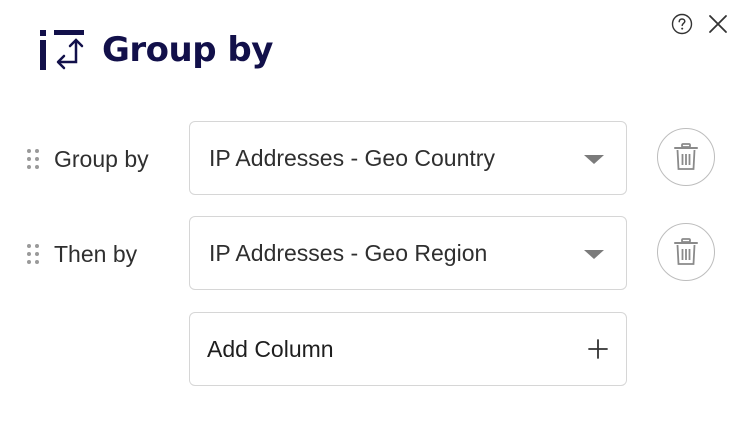 This screenshot has width=740, height=432. I want to click on add-column-button: Add Column, so click(408, 349).